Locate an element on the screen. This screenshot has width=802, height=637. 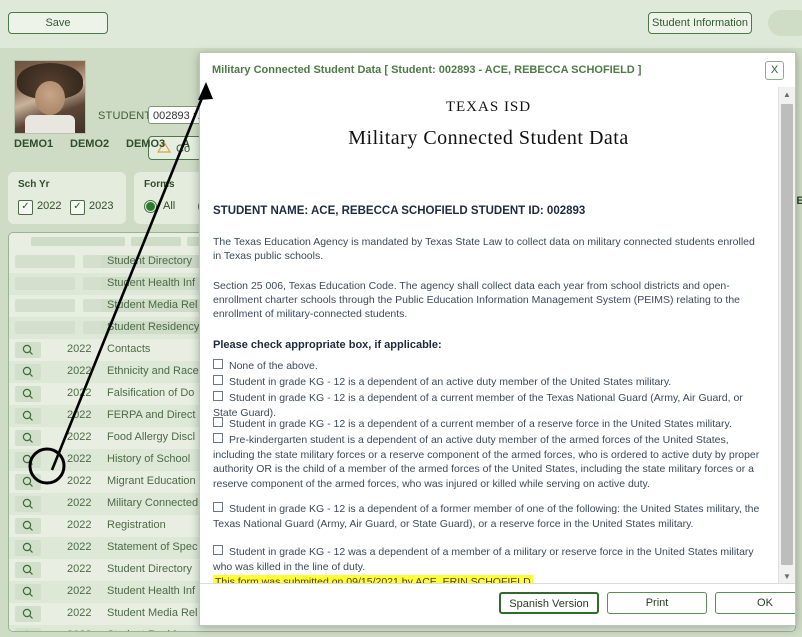
student-information-button: Student Information is located at coordinates (700, 23).